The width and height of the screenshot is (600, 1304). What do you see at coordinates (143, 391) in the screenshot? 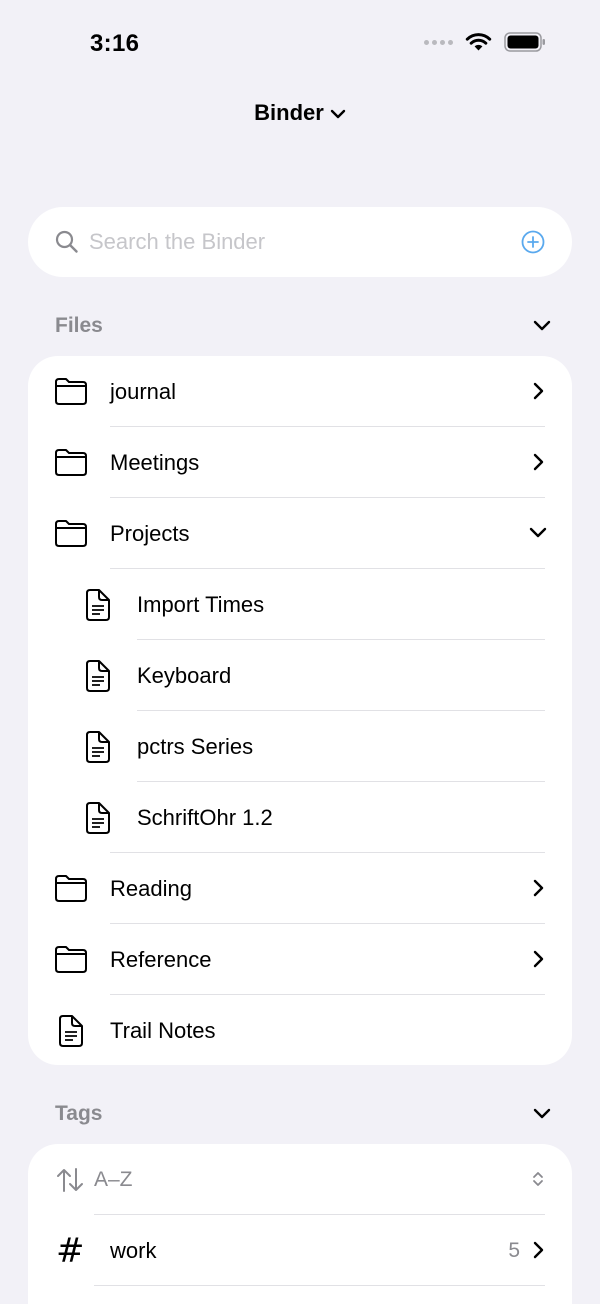
I see `file-row-label: journal` at bounding box center [143, 391].